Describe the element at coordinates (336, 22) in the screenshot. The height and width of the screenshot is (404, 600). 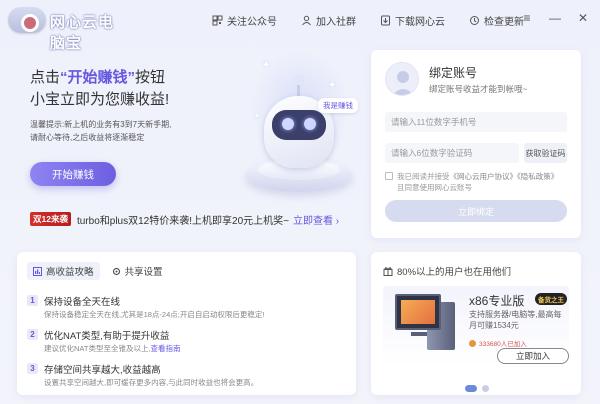
I see `join-community-label: 加入社群` at that location.